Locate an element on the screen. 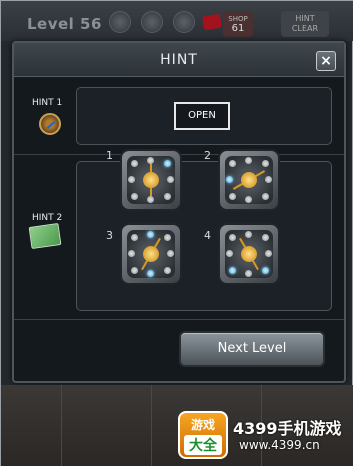 The height and width of the screenshot is (466, 353). watermark-logo: 游戏 大全 is located at coordinates (203, 435).